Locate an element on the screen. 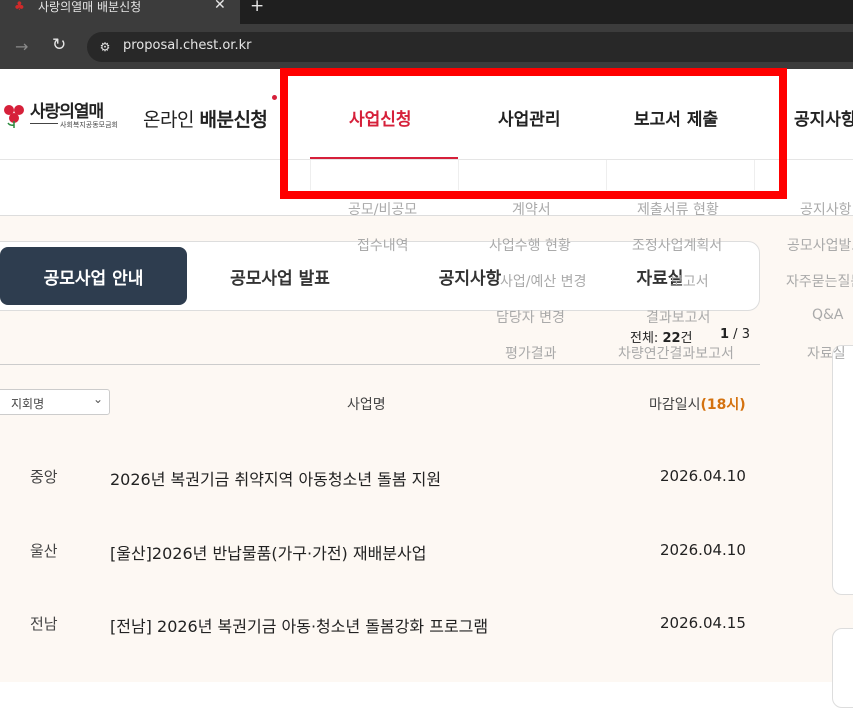  submenu-item: 결과보고서 is located at coordinates (678, 317).